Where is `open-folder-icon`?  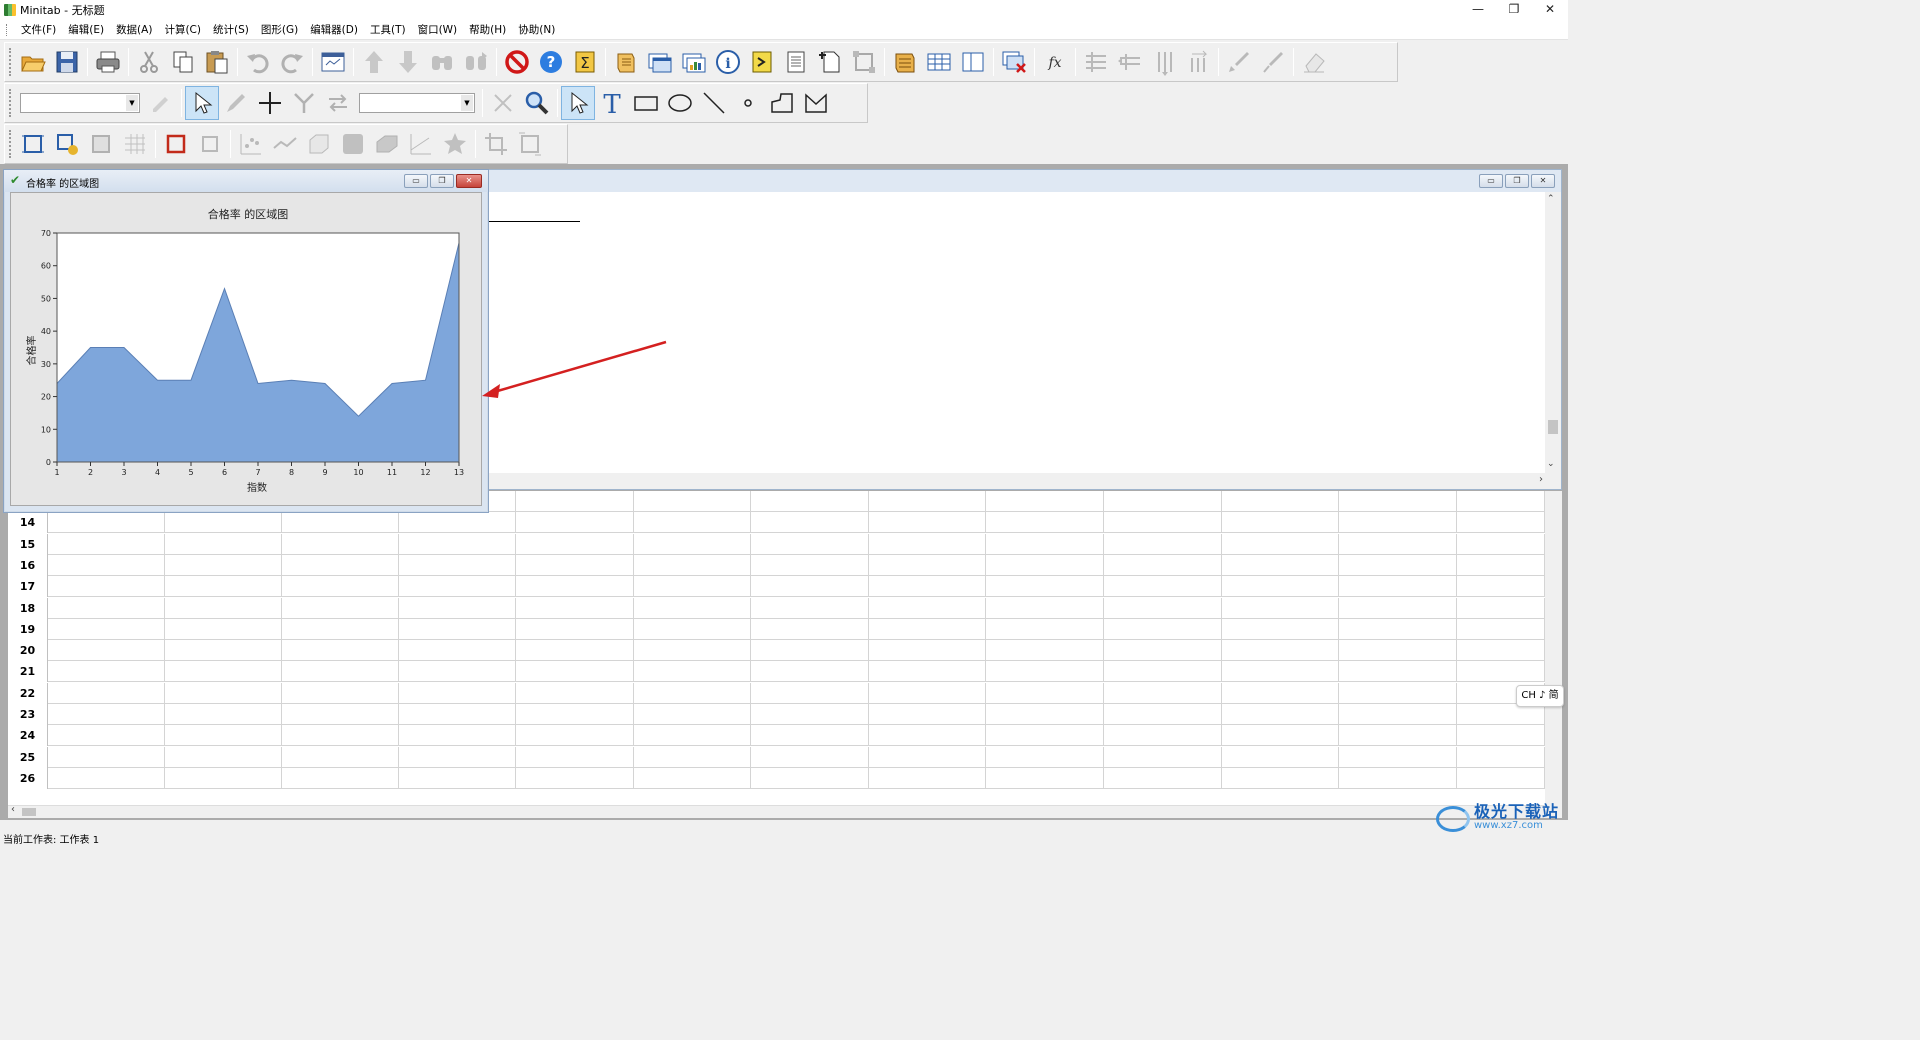 open-folder-icon is located at coordinates (33, 62).